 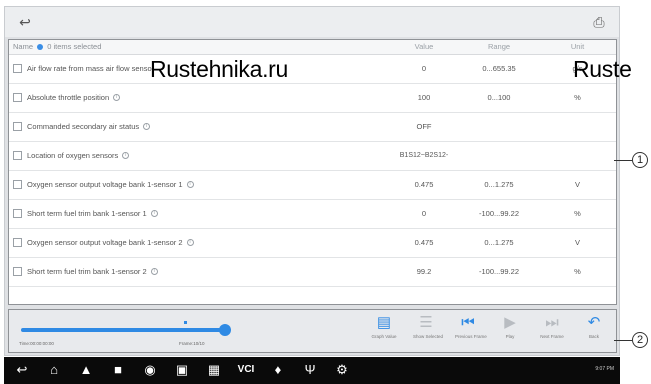 I want to click on name-column-label: Name, so click(x=23, y=47).